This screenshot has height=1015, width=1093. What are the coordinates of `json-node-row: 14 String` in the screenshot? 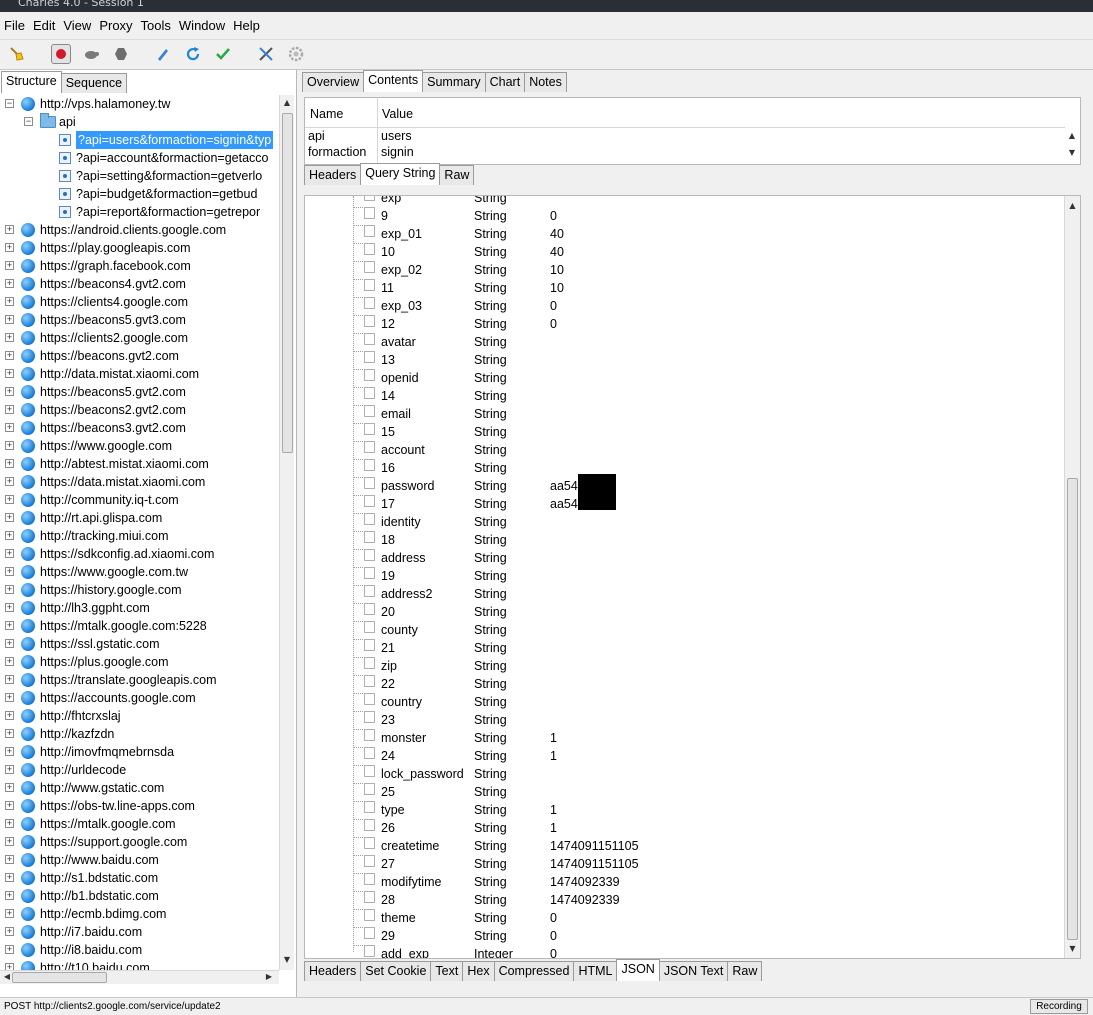 It's located at (685, 396).